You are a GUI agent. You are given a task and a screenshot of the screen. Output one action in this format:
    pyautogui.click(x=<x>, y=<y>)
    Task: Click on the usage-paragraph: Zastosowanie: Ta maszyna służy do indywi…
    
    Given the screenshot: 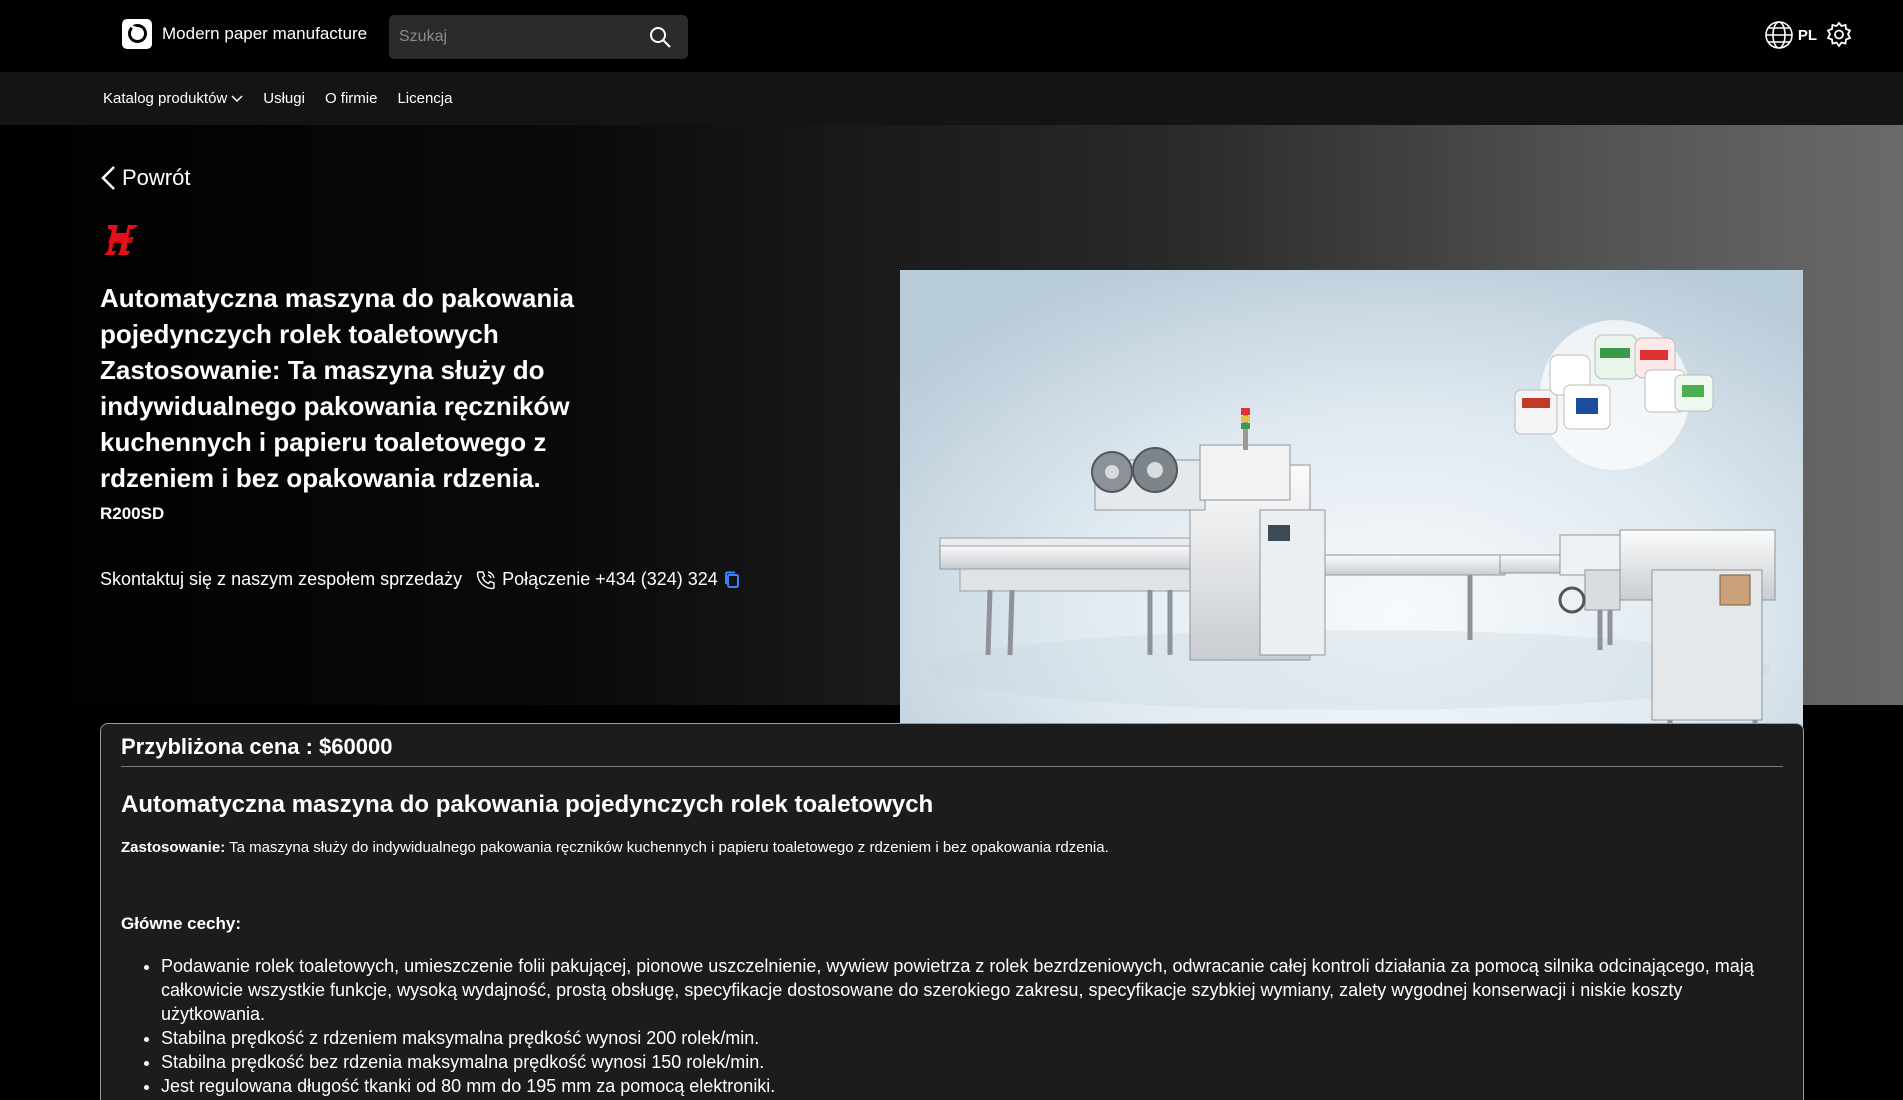 What is the action you would take?
    pyautogui.click(x=952, y=847)
    